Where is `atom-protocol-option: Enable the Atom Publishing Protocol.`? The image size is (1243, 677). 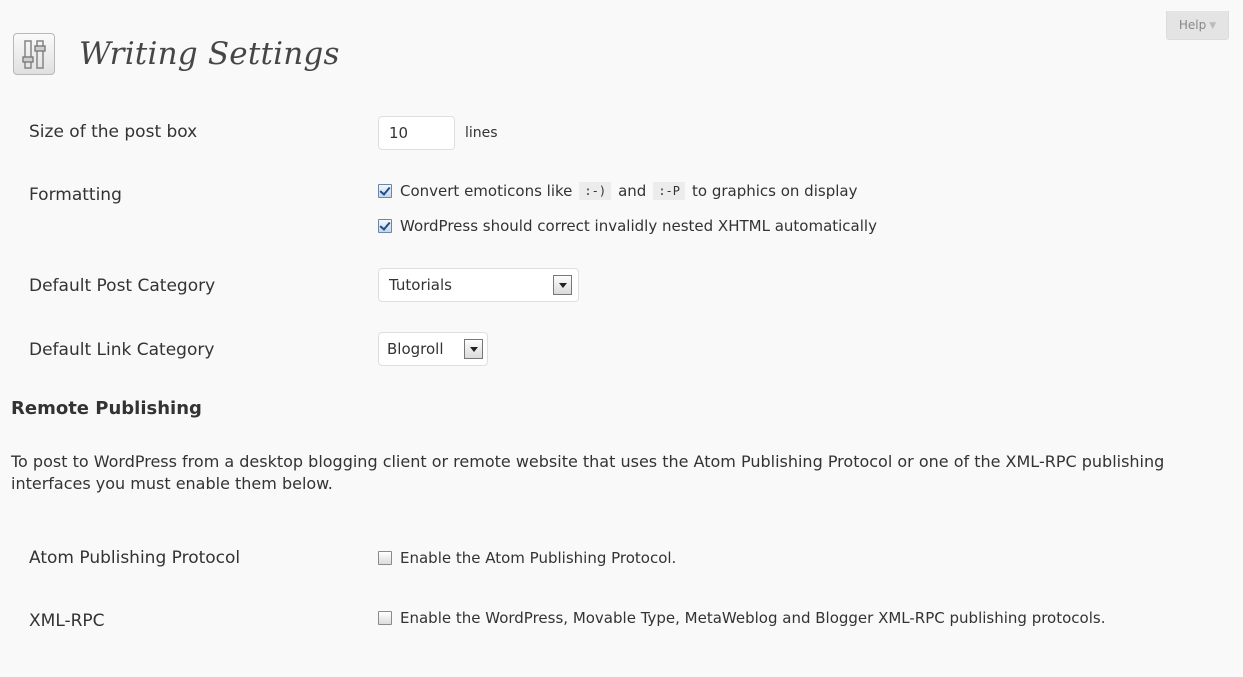
atom-protocol-option: Enable the Atom Publishing Protocol. is located at coordinates (527, 558).